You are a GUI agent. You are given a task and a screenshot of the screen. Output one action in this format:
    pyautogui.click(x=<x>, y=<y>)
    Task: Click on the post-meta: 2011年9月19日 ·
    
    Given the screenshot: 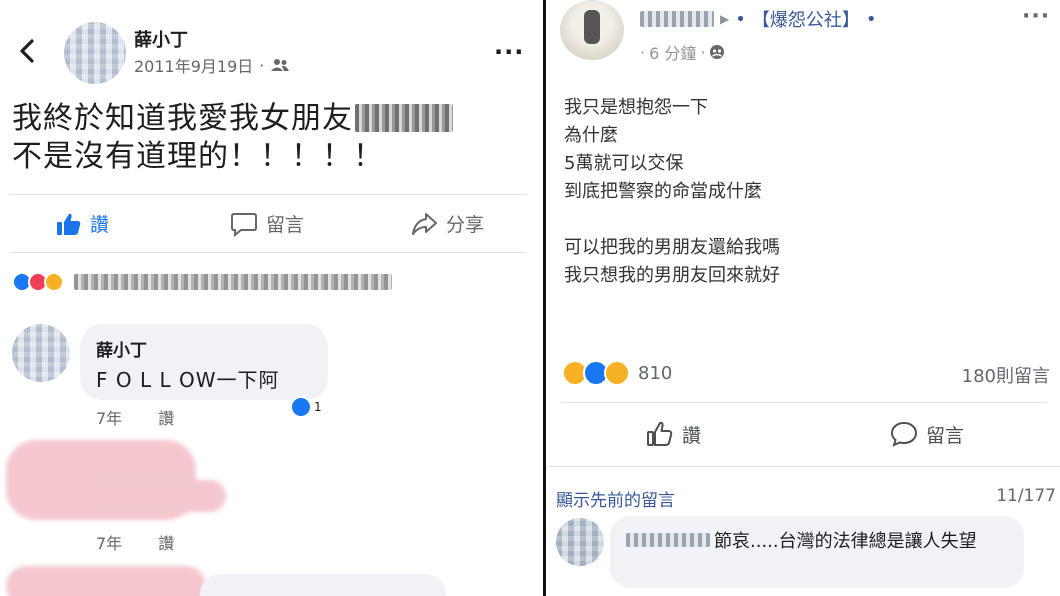 What is the action you would take?
    pyautogui.click(x=212, y=65)
    